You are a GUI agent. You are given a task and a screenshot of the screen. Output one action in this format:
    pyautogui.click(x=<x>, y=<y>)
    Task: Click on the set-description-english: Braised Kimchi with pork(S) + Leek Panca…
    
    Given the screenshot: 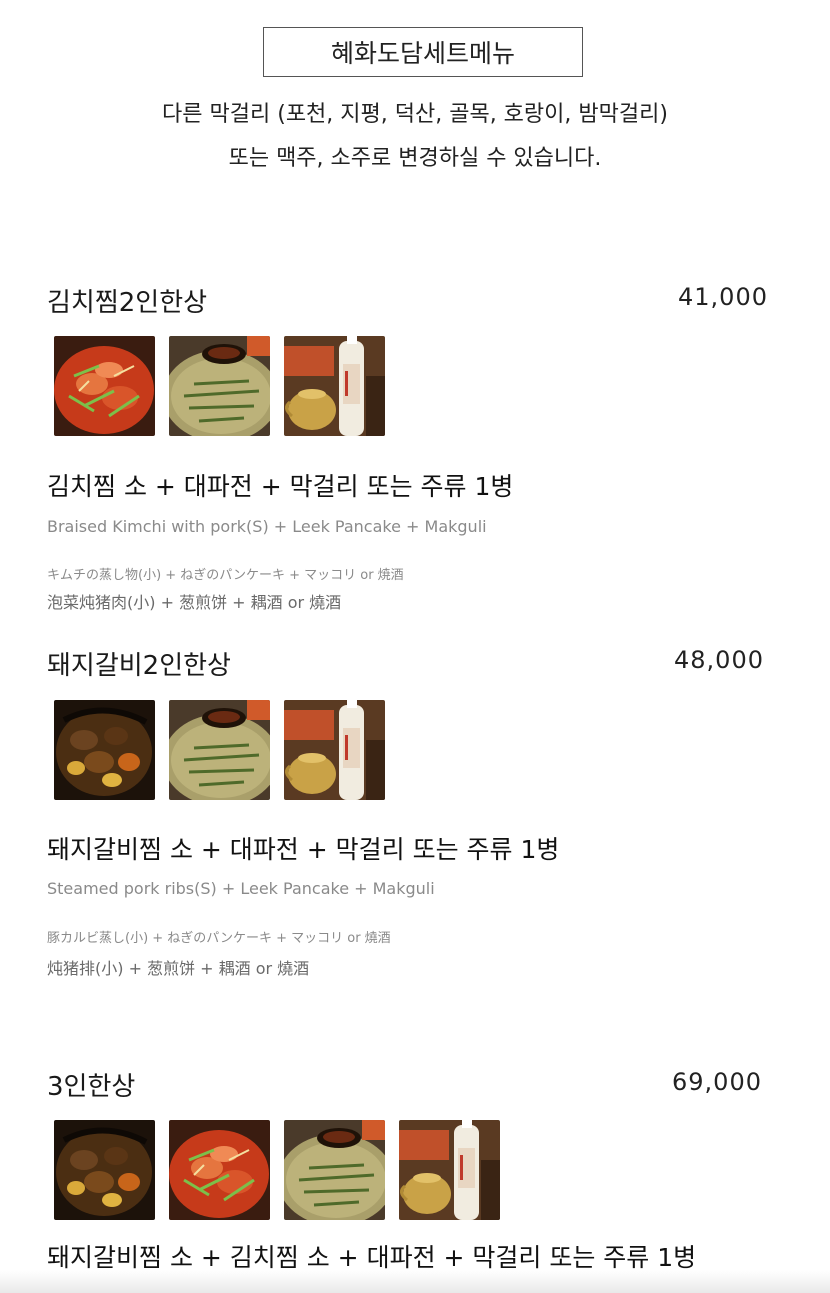 What is the action you would take?
    pyautogui.click(x=267, y=526)
    